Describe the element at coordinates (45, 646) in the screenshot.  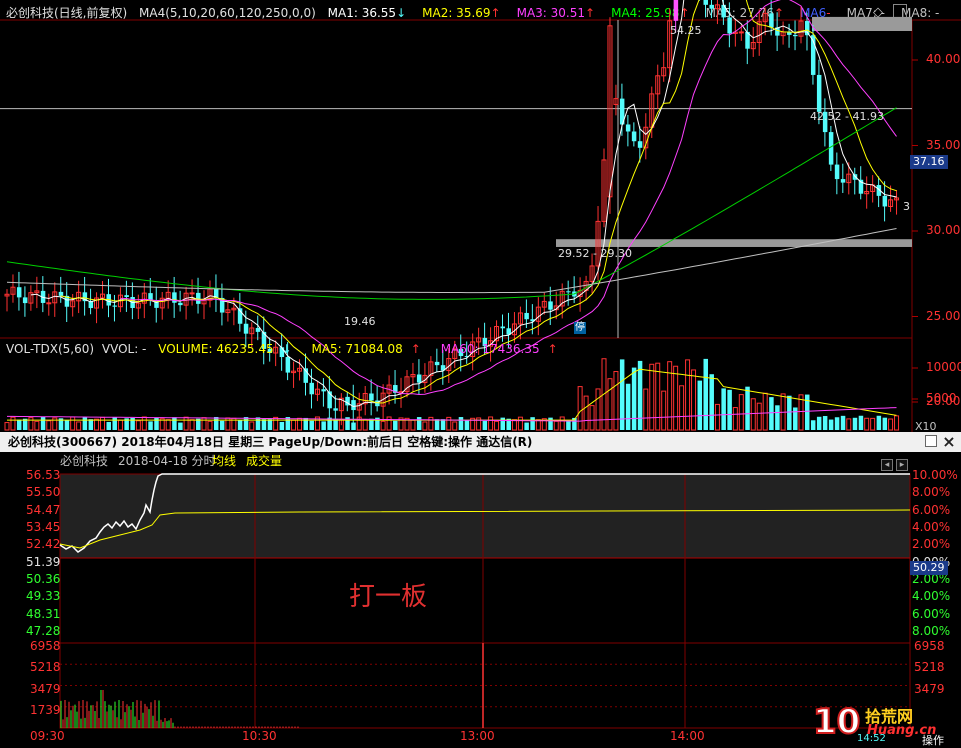
I see `intraday-left-vol: 6958` at that location.